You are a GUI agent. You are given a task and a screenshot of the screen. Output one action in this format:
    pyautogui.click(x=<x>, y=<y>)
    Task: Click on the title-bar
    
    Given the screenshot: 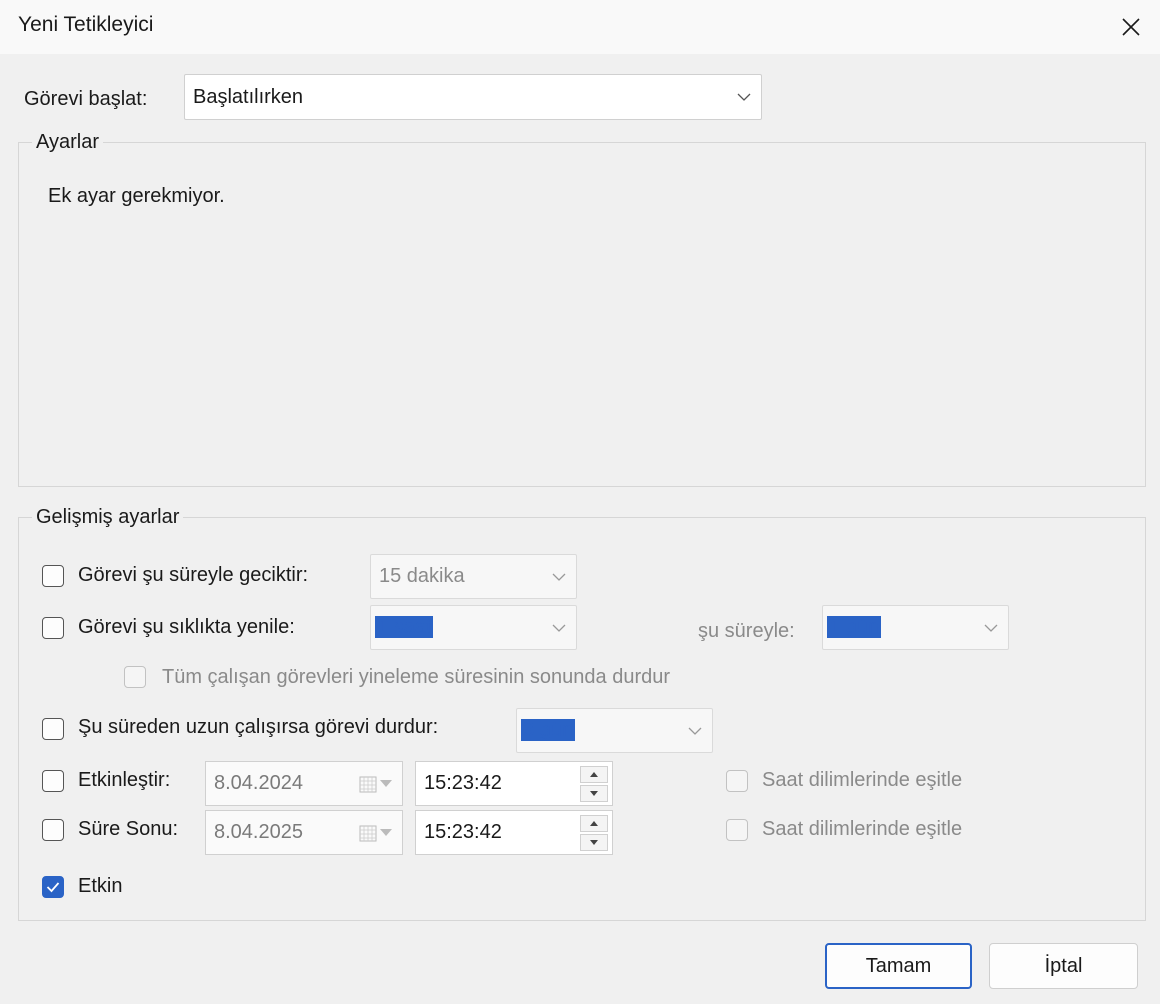 What is the action you would take?
    pyautogui.click(x=580, y=27)
    